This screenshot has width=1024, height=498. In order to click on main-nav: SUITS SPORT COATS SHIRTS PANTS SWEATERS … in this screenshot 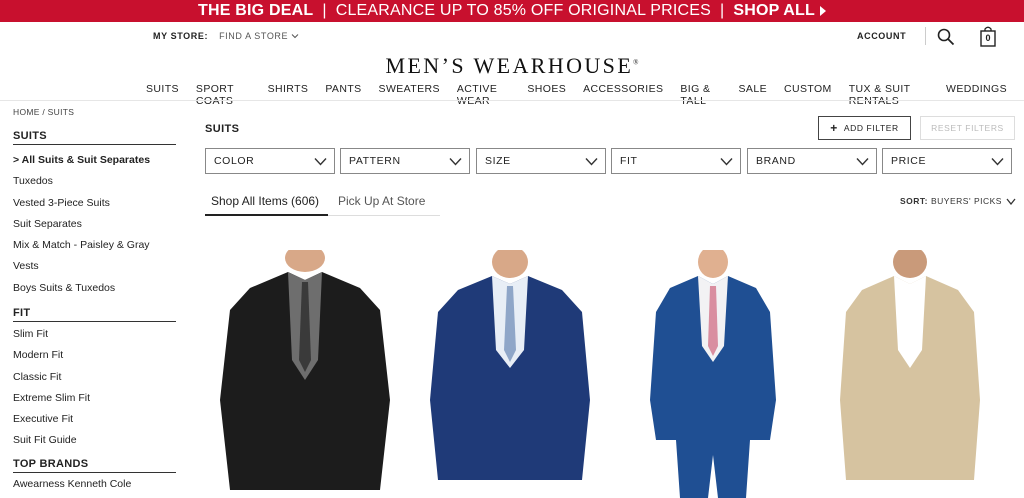, I will do `click(585, 95)`.